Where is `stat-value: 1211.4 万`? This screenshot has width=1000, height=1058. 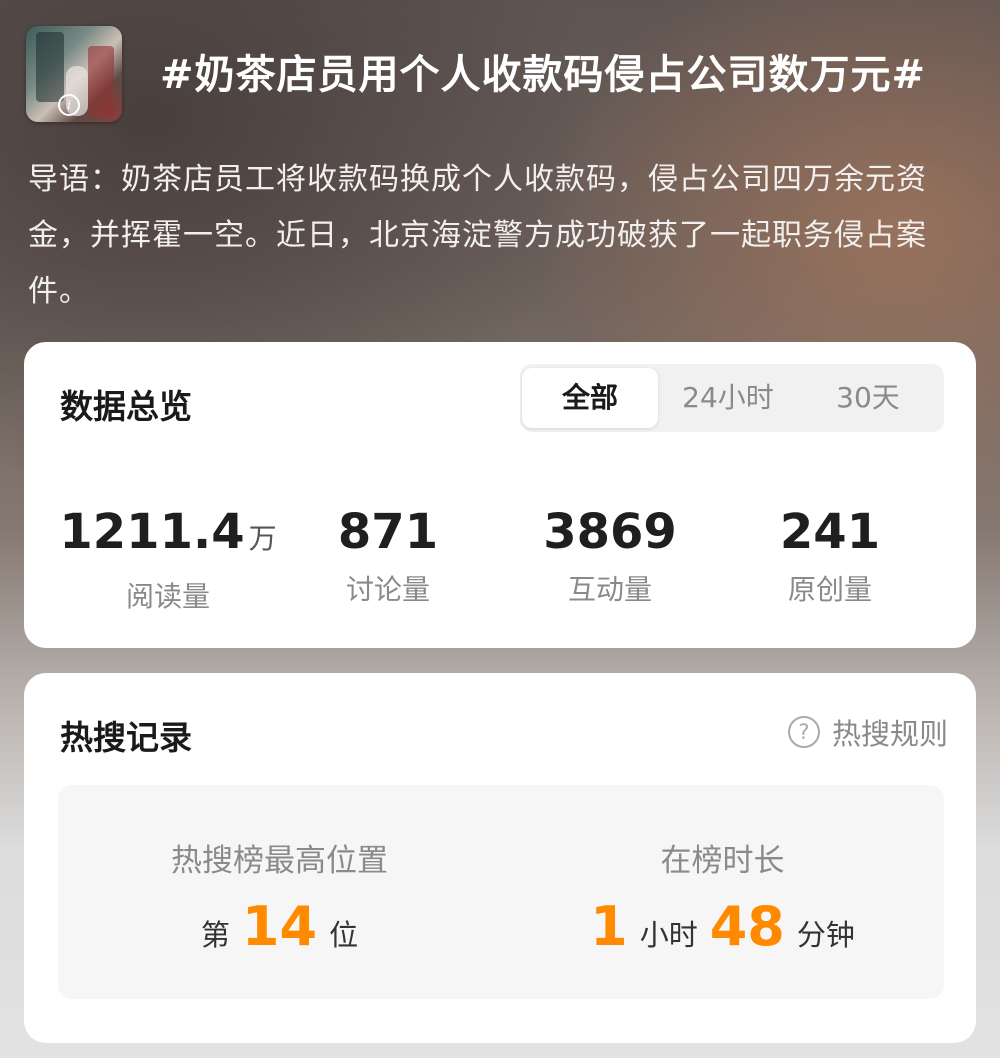
stat-value: 1211.4 万 is located at coordinates (168, 535).